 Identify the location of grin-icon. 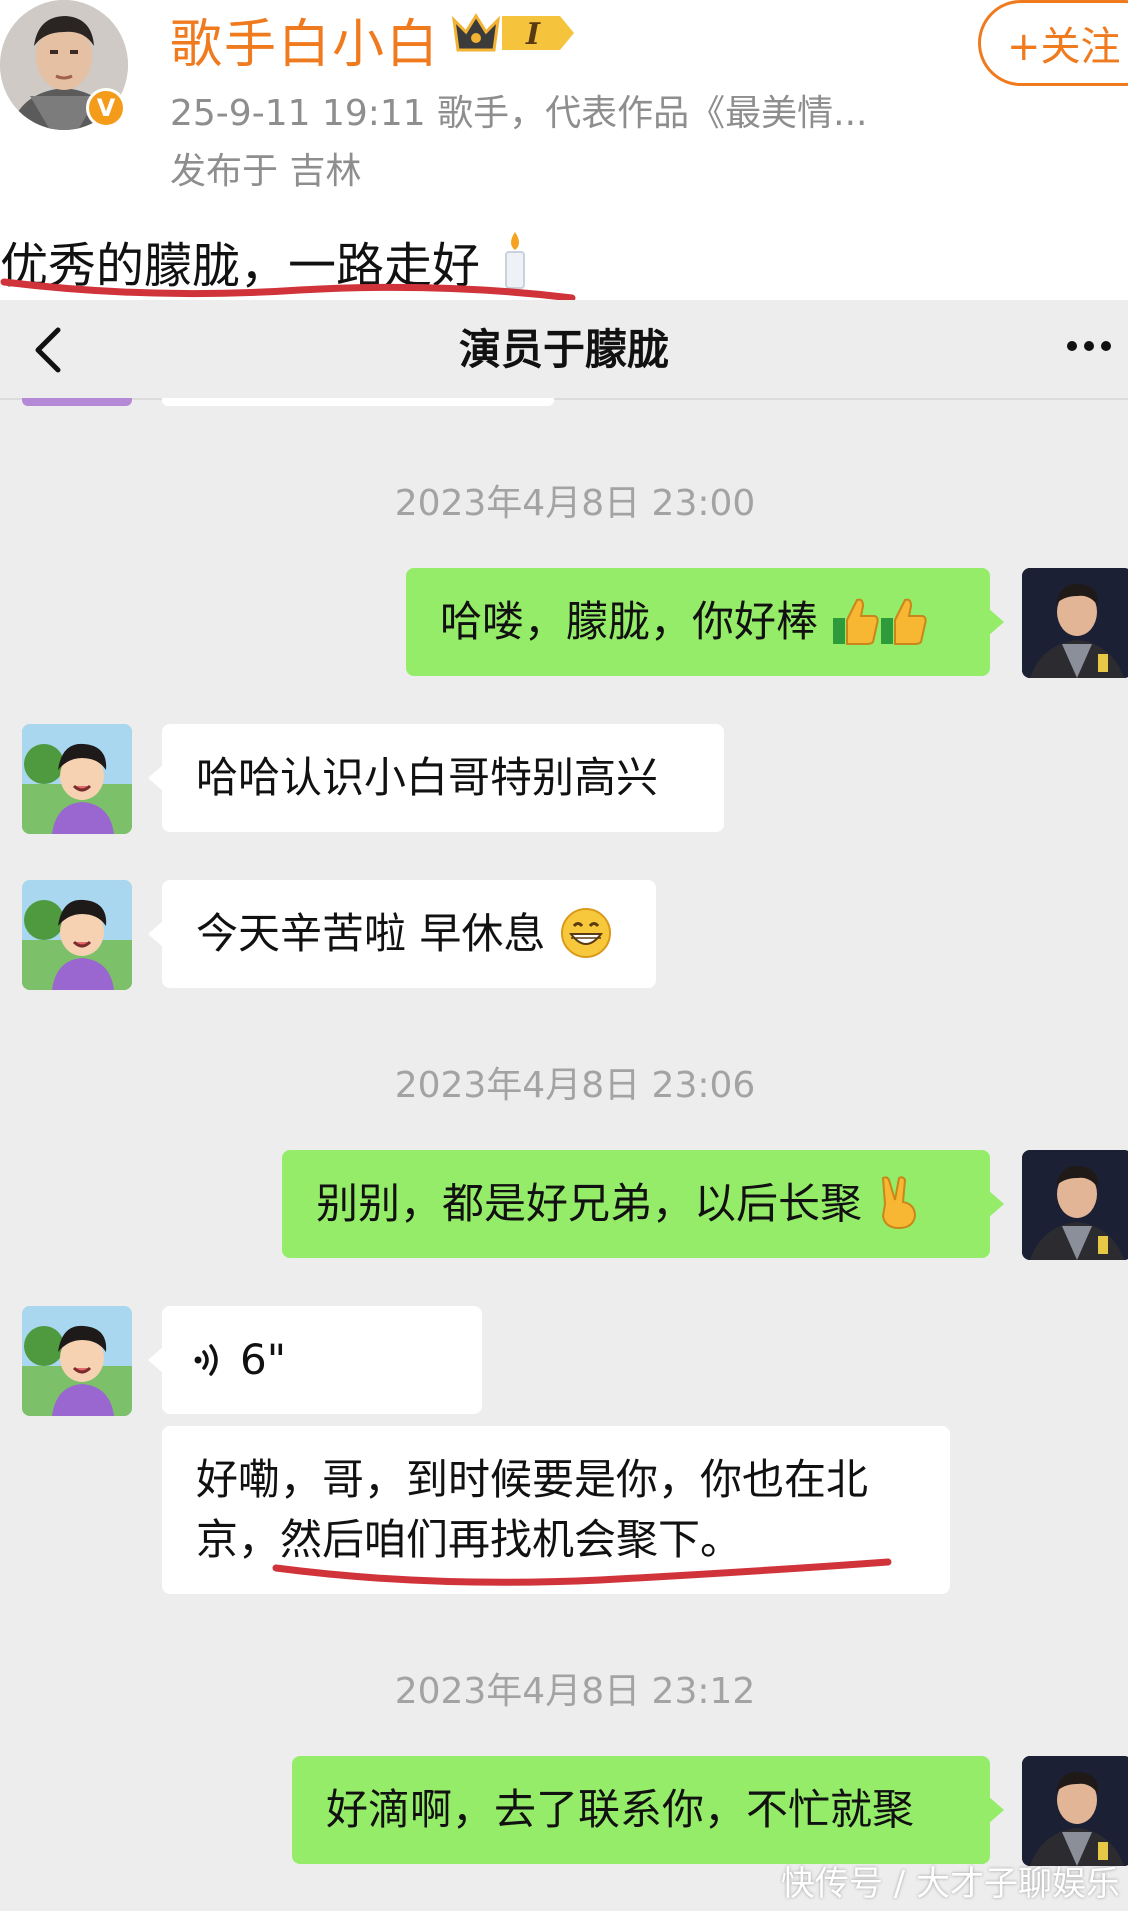
(585, 933).